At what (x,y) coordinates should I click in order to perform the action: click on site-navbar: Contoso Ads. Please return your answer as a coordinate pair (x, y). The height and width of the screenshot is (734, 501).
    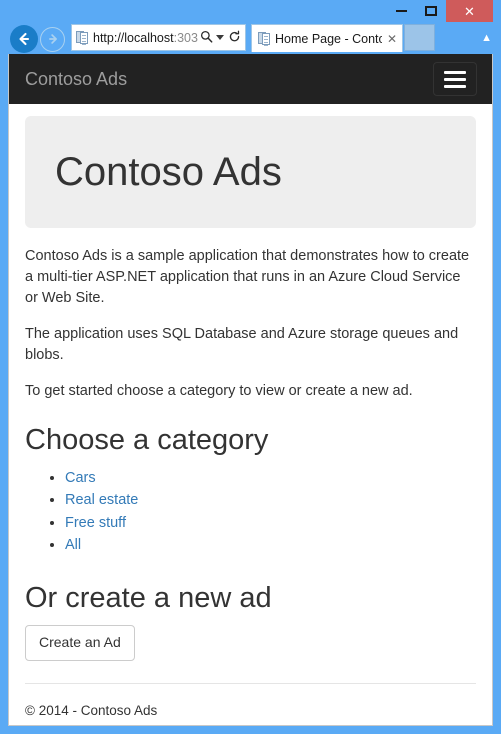
    Looking at the image, I should click on (250, 79).